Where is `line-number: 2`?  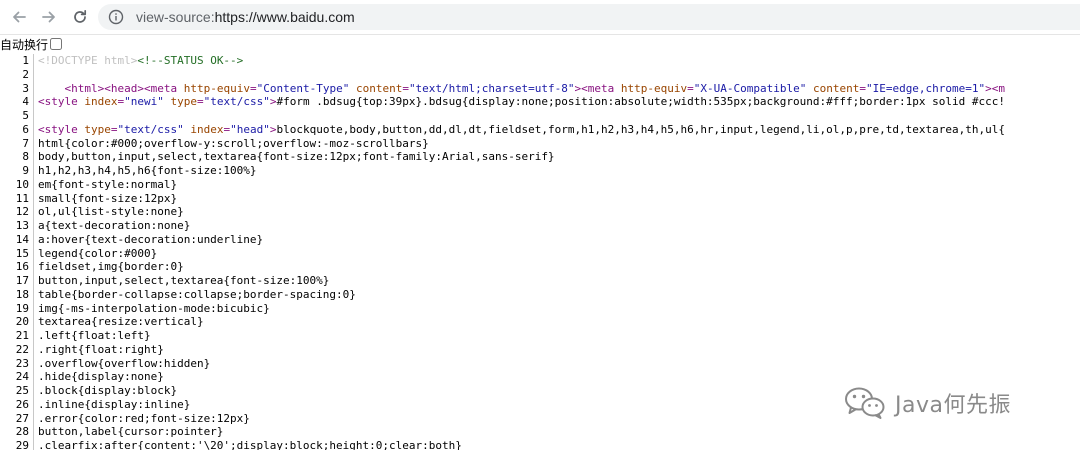
line-number: 2 is located at coordinates (25, 74).